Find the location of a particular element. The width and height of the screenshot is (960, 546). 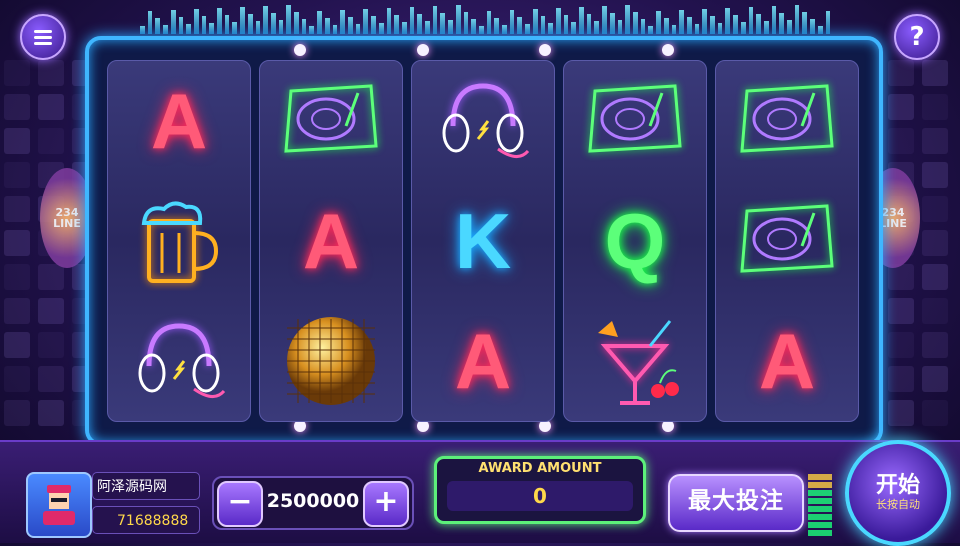

spin-sub-label: 长按自动 is located at coordinates (898, 504).